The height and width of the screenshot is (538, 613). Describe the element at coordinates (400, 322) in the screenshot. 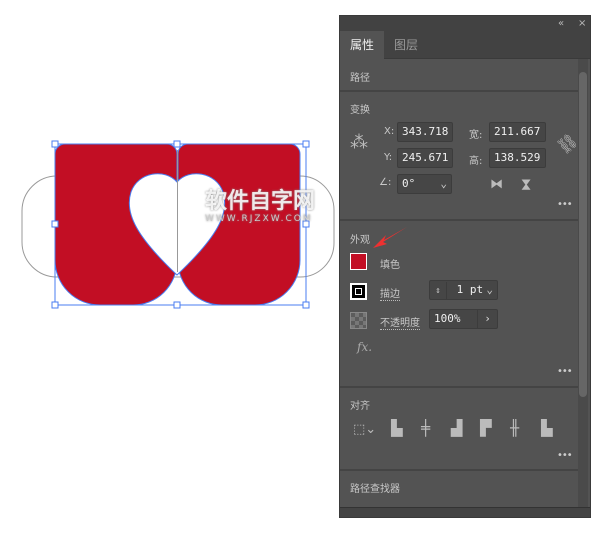

I see `opacity-label: 不透明度` at that location.